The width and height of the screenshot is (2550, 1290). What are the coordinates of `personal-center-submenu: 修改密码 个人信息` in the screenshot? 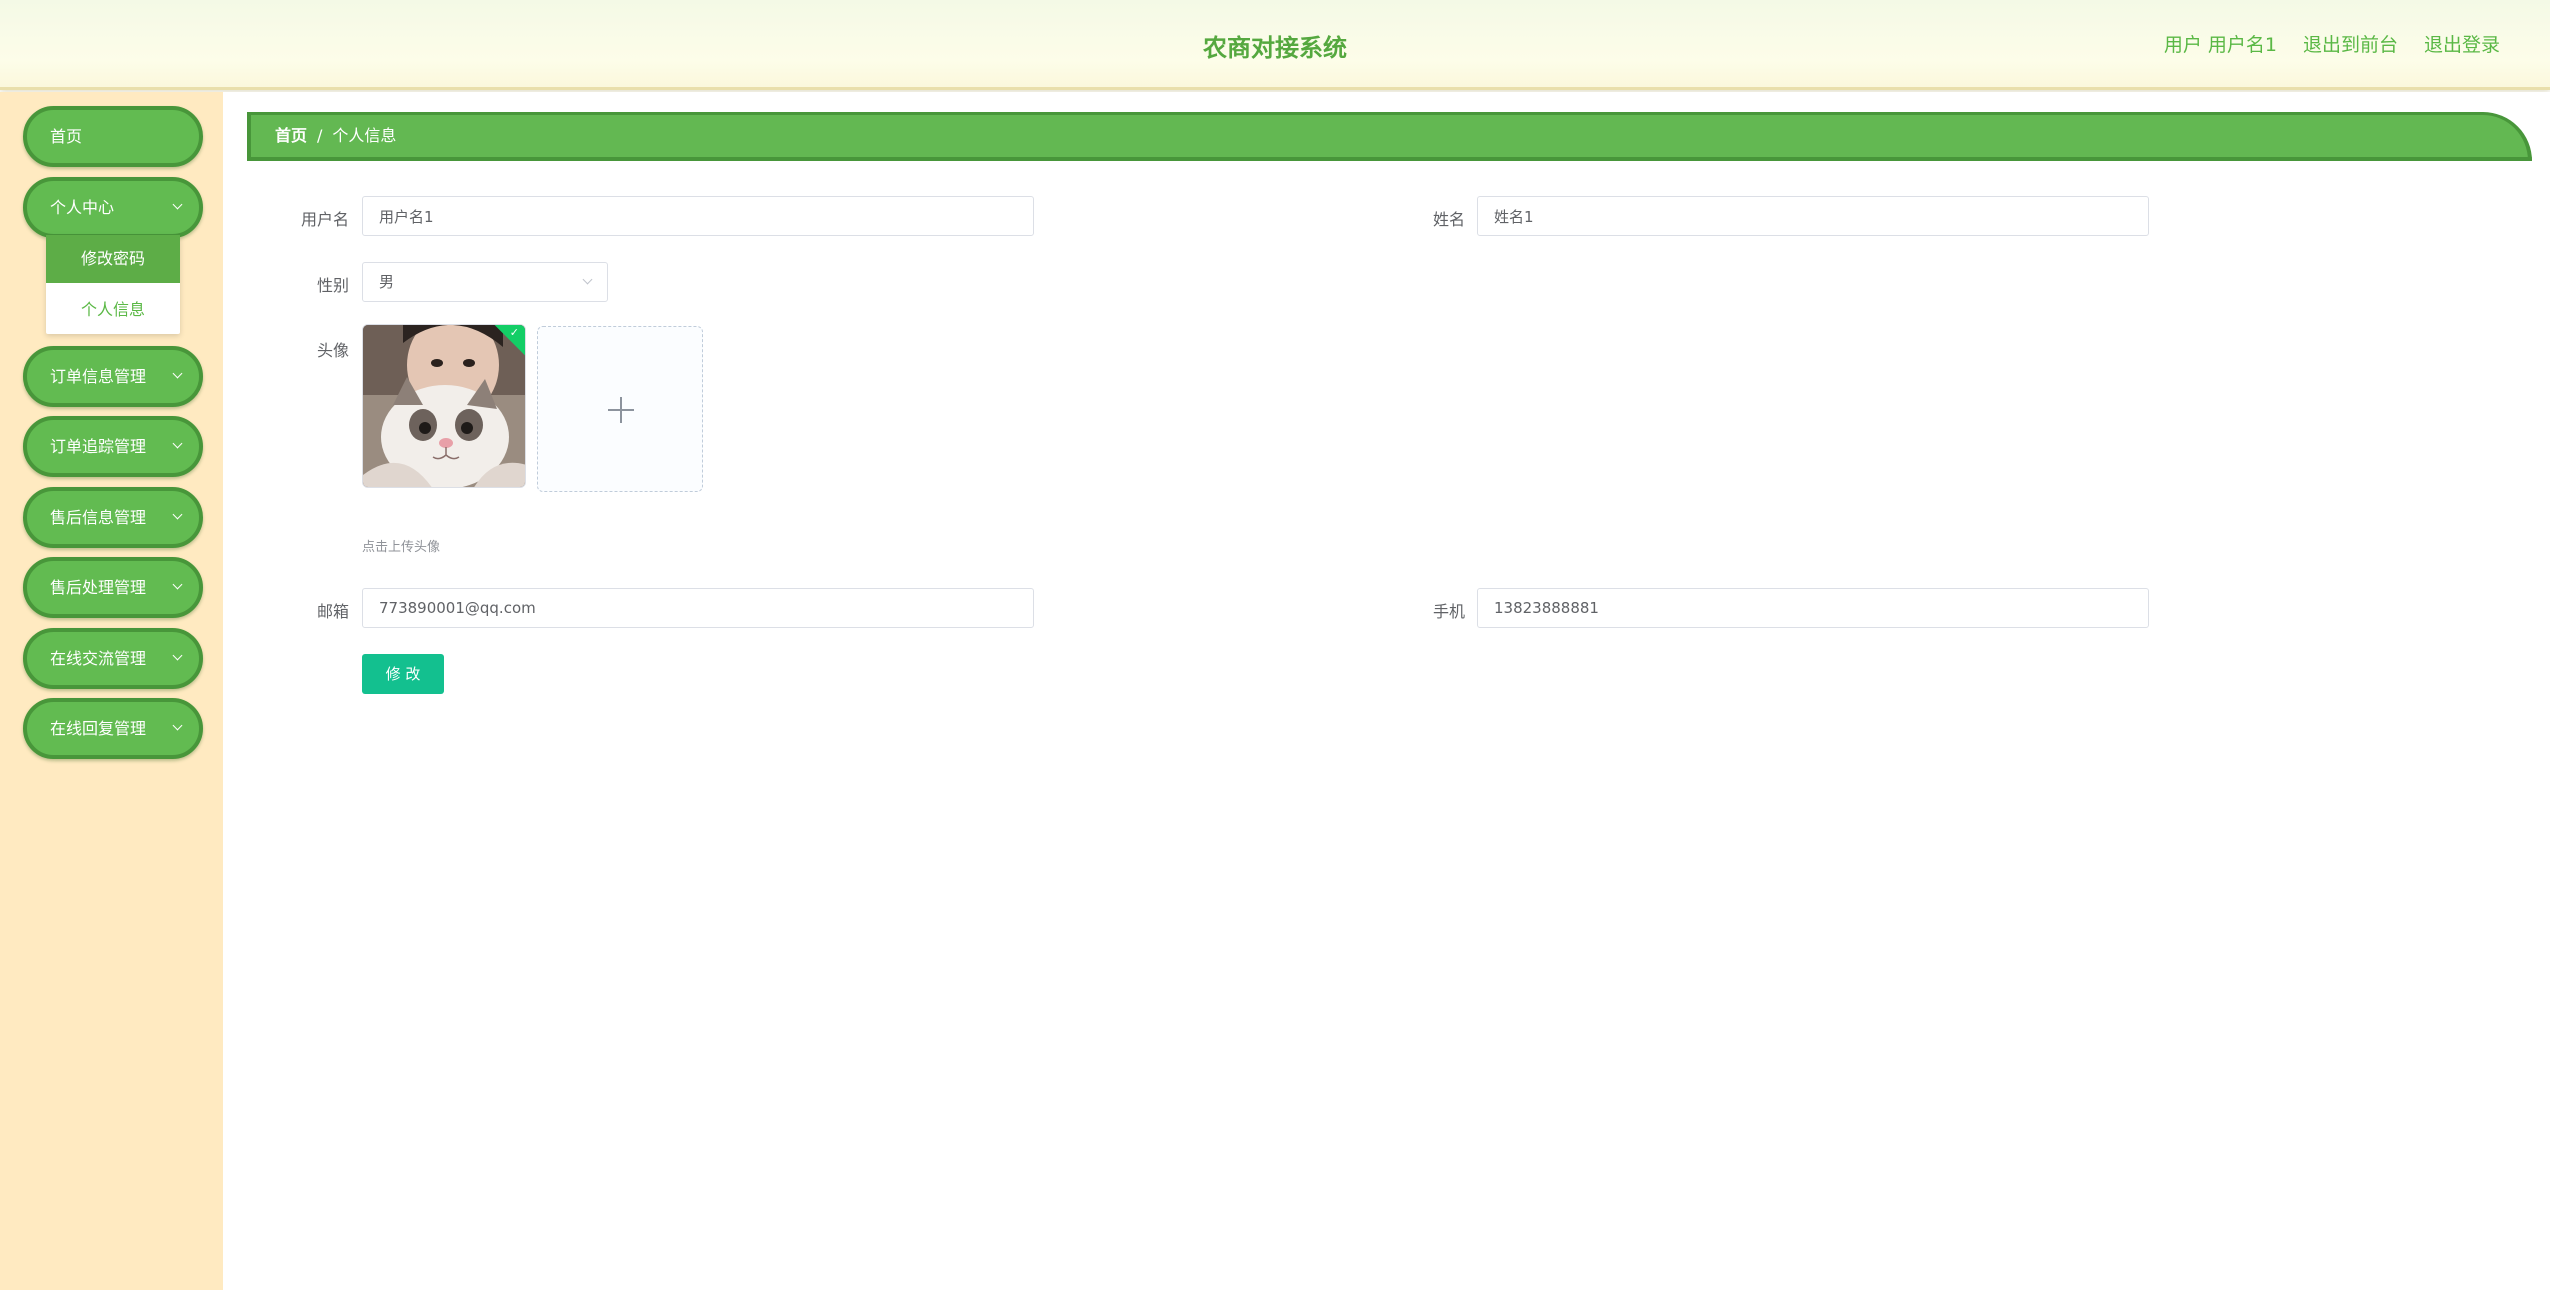 It's located at (113, 284).